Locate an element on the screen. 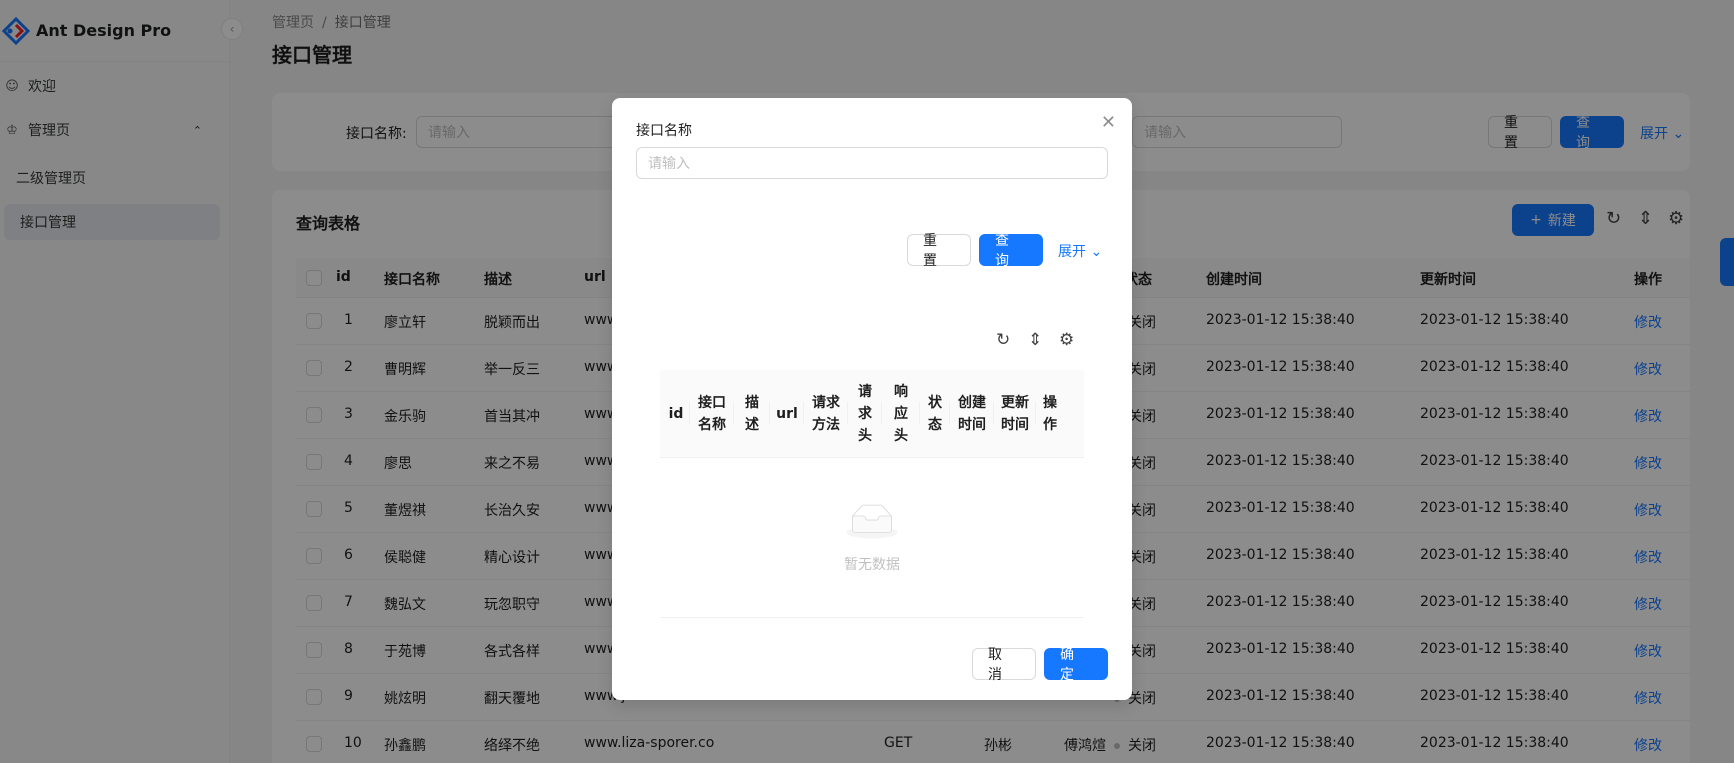  modal-input-placeholder: 请输入 is located at coordinates (669, 164).